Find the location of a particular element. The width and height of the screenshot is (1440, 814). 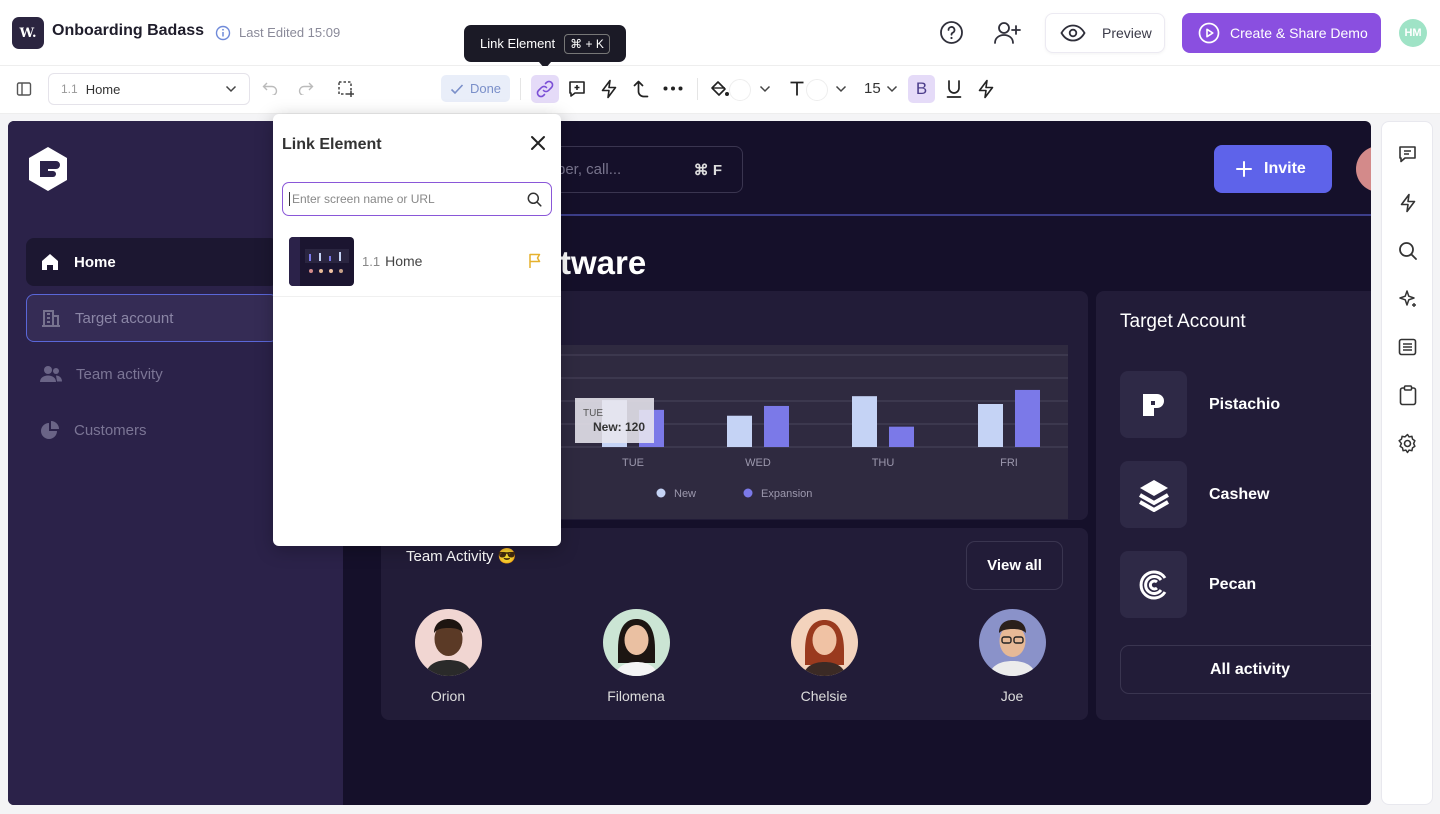

team-member: Chelsie is located at coordinates (824, 656).